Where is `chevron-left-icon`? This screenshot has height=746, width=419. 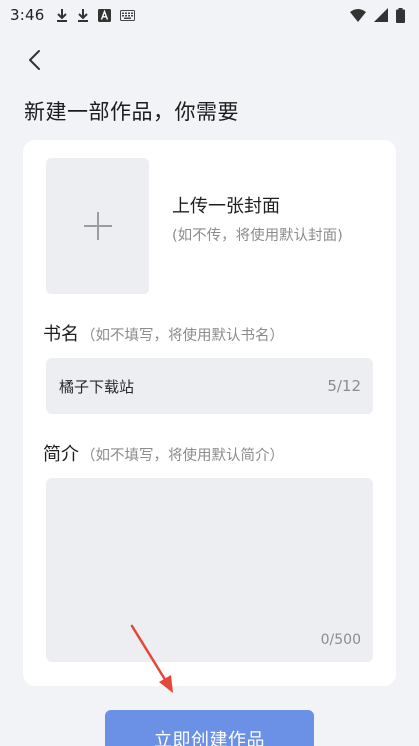 chevron-left-icon is located at coordinates (34, 60).